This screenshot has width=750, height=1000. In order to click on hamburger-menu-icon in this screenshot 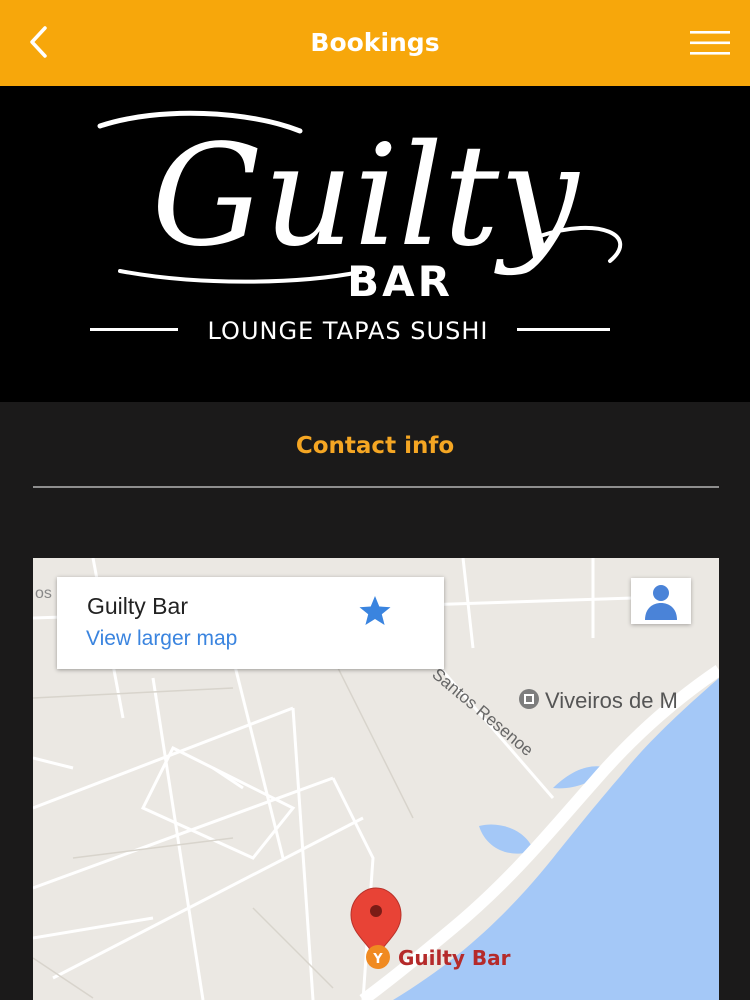, I will do `click(710, 43)`.